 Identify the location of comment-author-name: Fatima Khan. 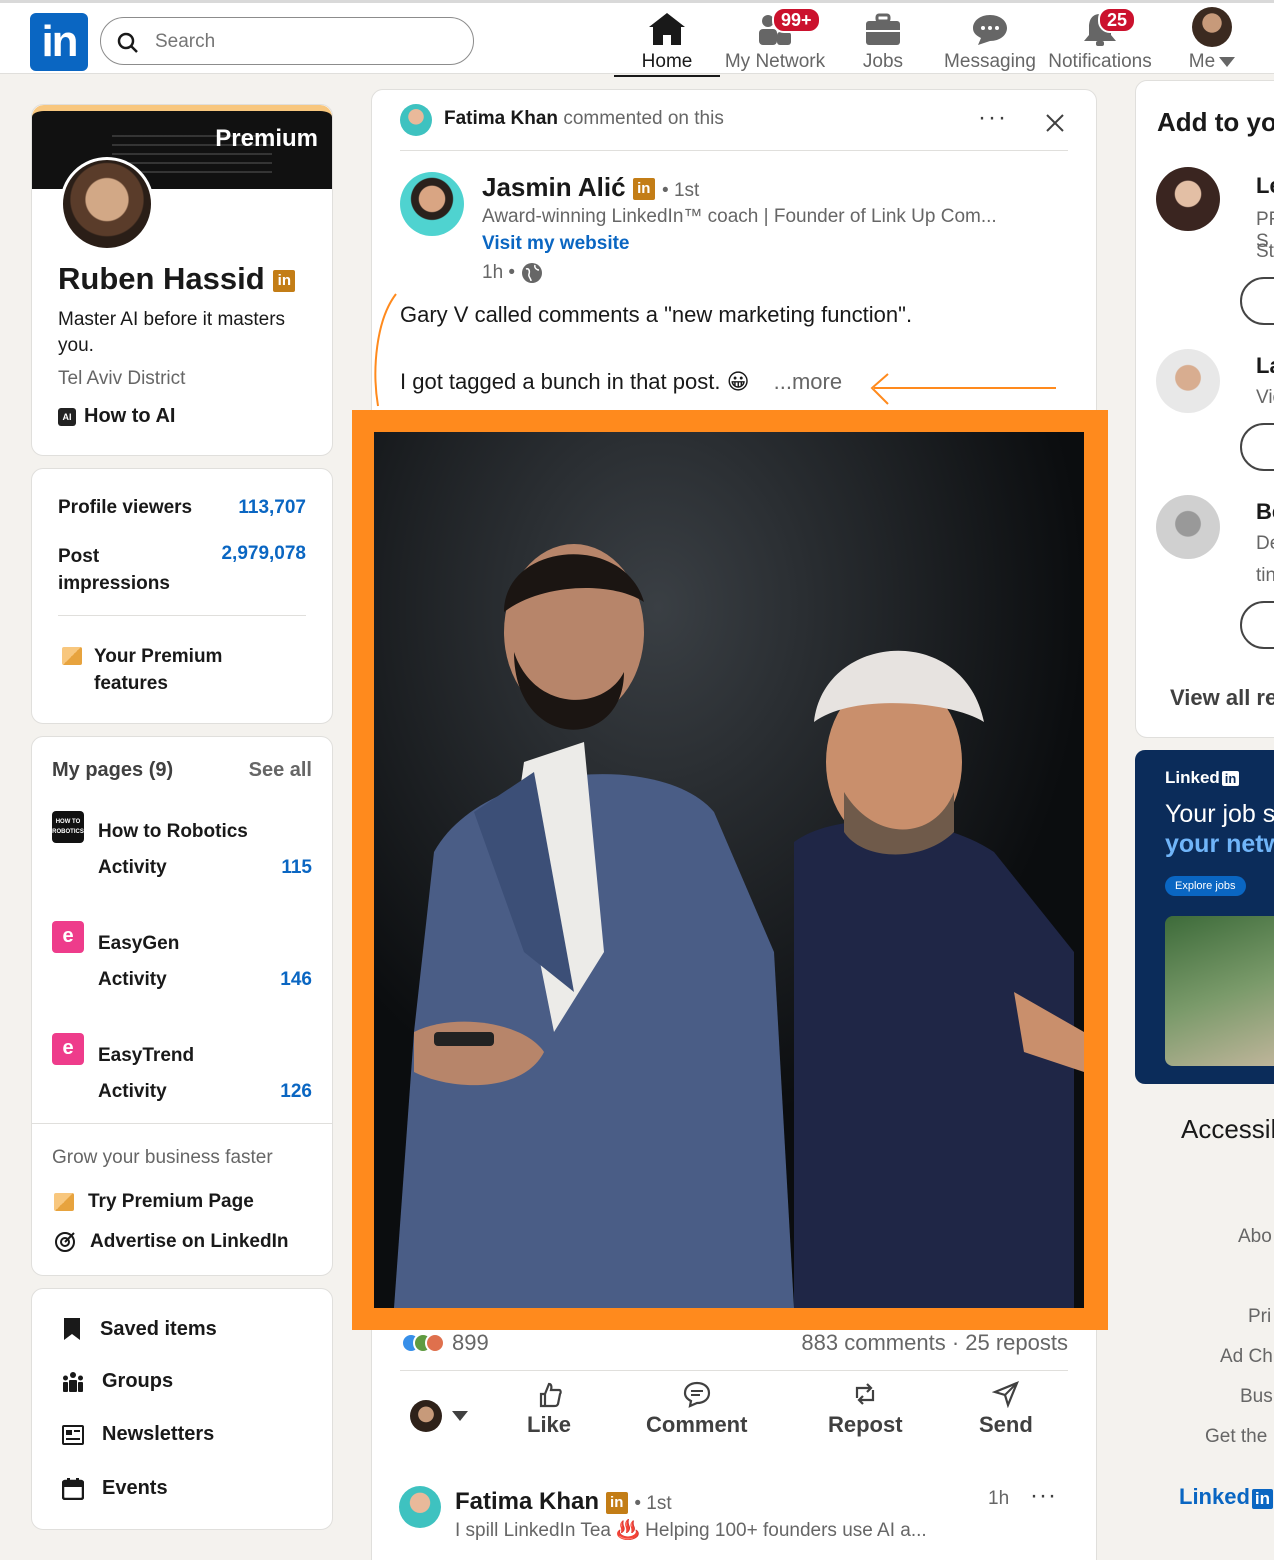
(527, 1501).